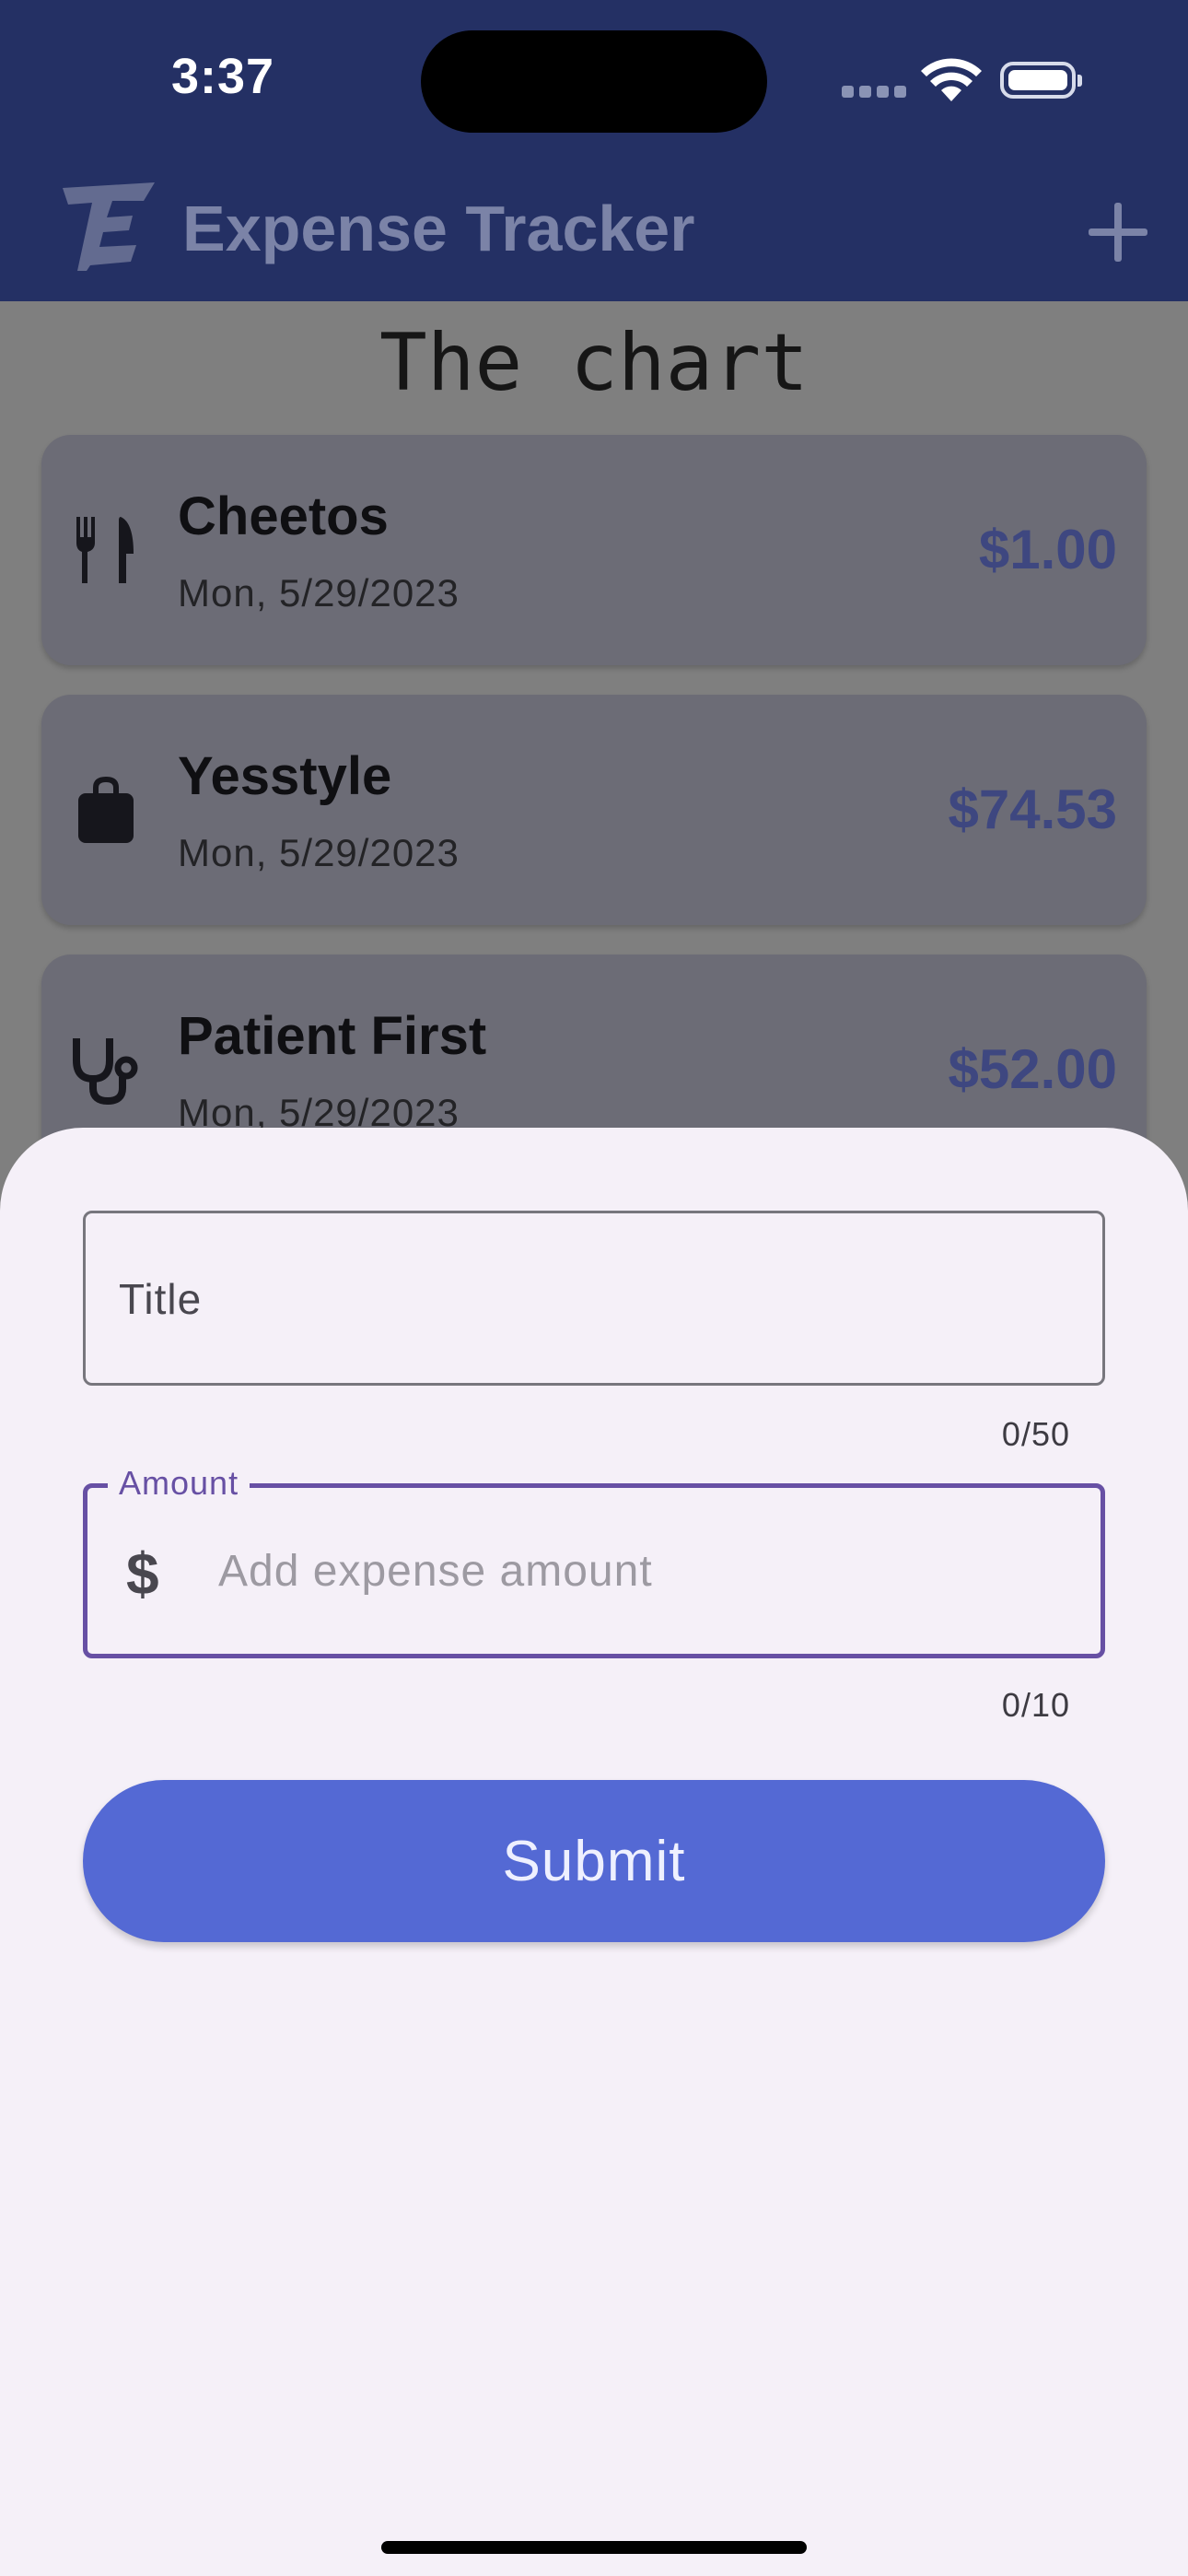  Describe the element at coordinates (332, 1036) in the screenshot. I see `expense-title: Patient First` at that location.